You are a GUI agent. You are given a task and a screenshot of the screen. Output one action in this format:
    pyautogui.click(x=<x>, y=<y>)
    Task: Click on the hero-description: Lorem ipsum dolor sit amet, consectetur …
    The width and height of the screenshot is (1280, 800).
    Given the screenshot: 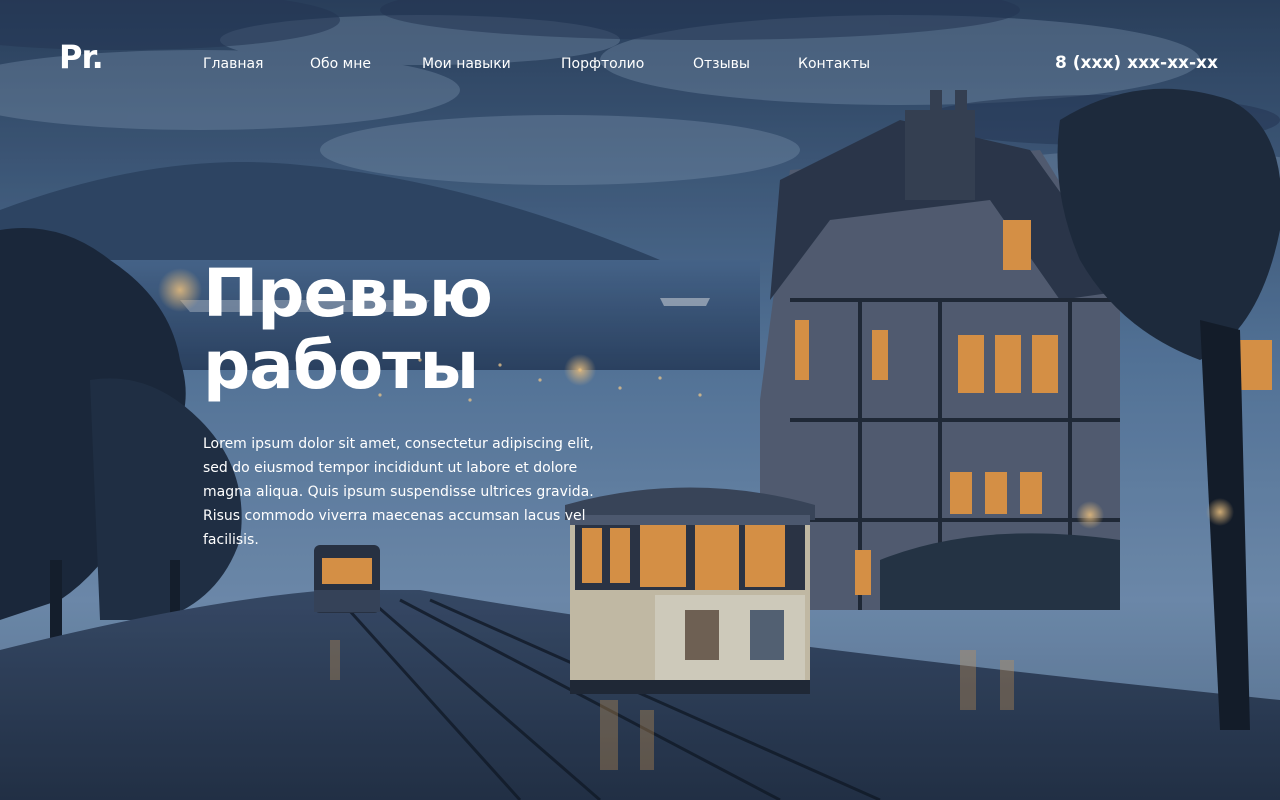 What is the action you would take?
    pyautogui.click(x=398, y=492)
    